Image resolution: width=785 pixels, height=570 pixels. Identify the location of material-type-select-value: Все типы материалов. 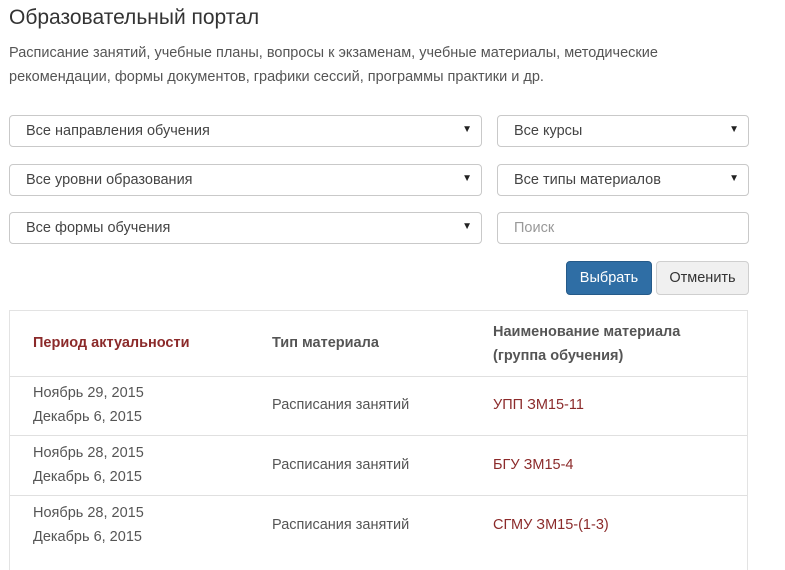
(587, 180).